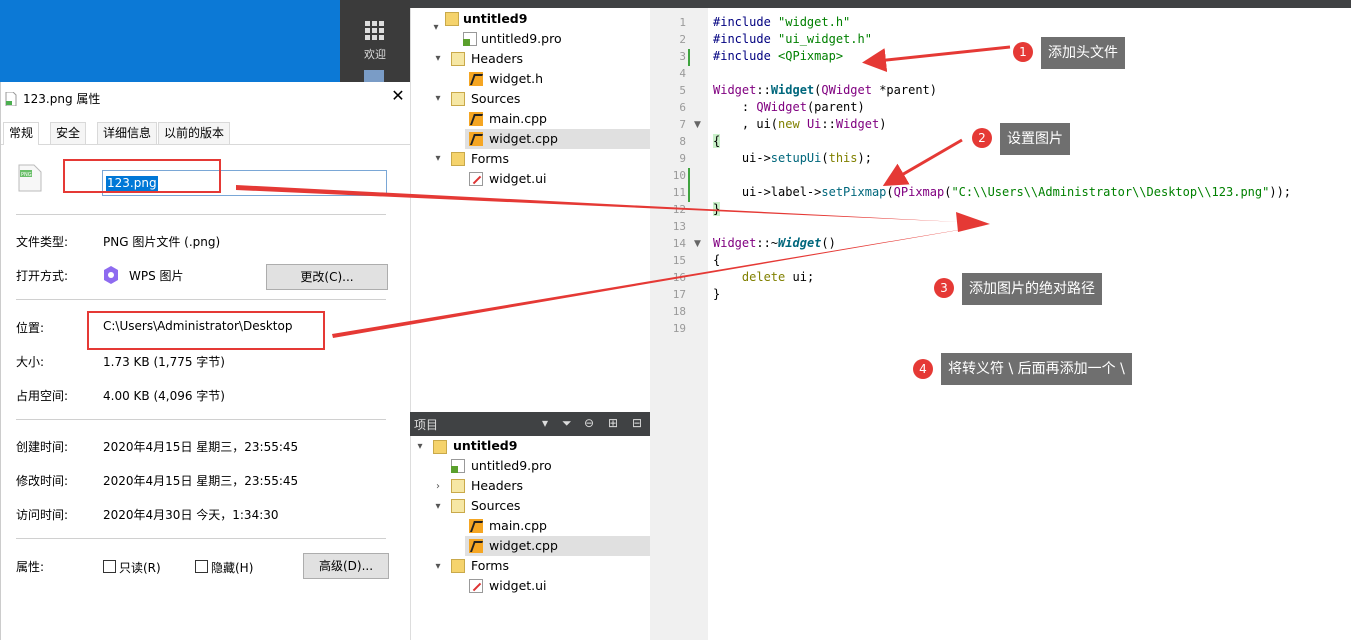 This screenshot has width=1351, height=640. I want to click on annotation-label: 添加图片的绝对路径, so click(1032, 289).